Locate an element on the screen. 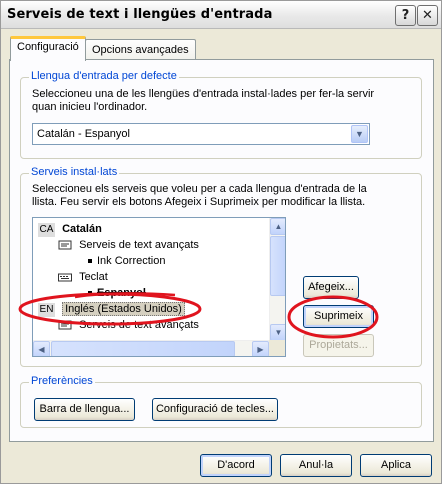 The image size is (442, 484). vertical-scrollbar: ▲ ▼ is located at coordinates (277, 280).